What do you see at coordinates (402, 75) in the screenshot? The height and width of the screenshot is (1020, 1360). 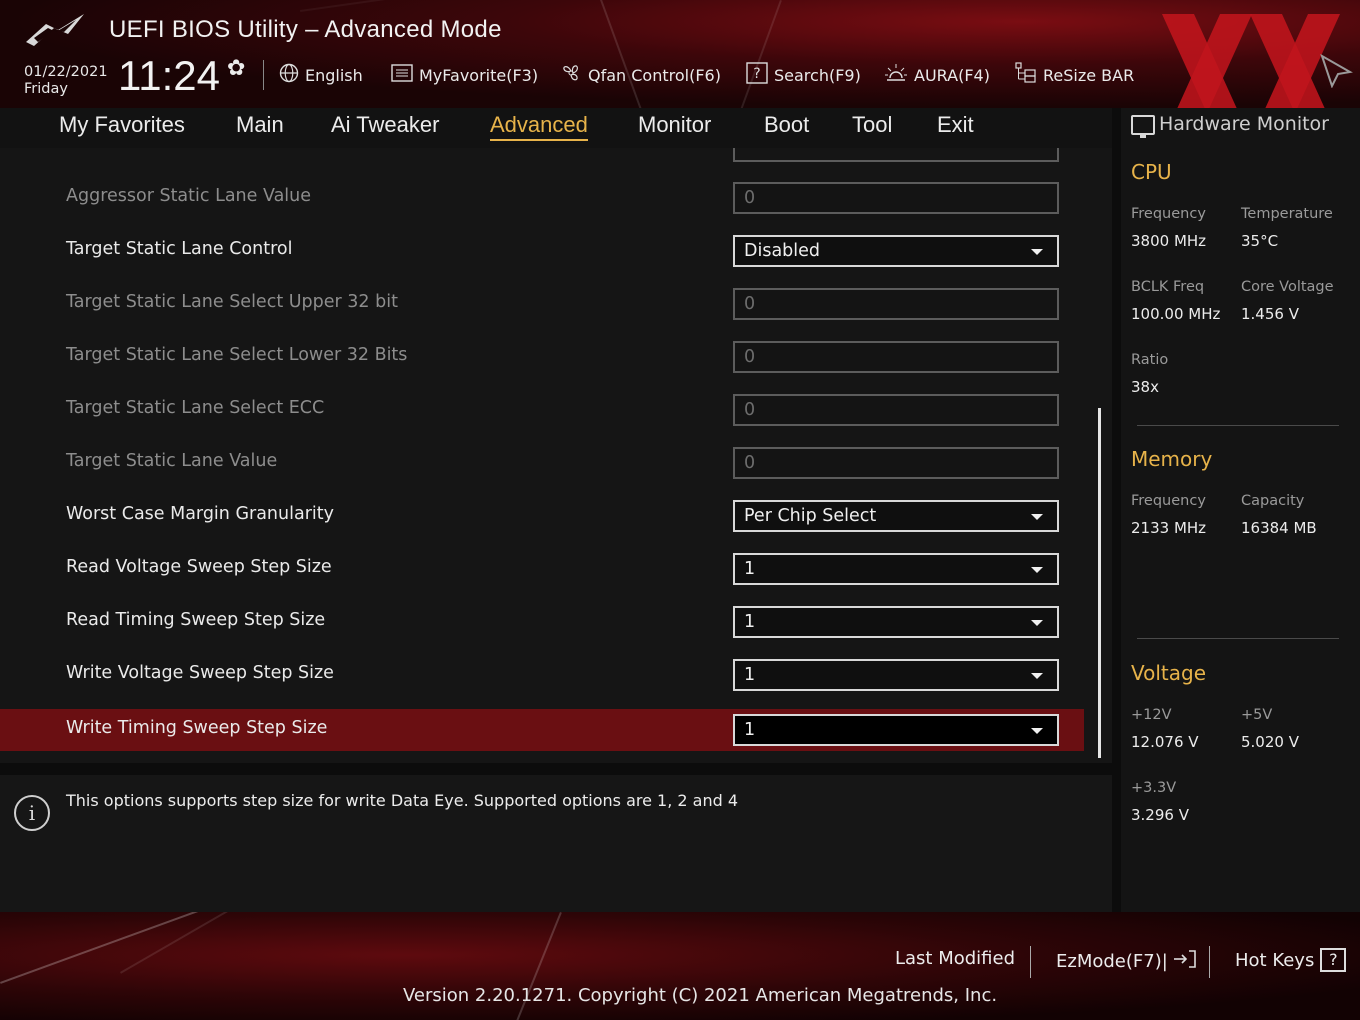 I see `favorite-list-icon` at bounding box center [402, 75].